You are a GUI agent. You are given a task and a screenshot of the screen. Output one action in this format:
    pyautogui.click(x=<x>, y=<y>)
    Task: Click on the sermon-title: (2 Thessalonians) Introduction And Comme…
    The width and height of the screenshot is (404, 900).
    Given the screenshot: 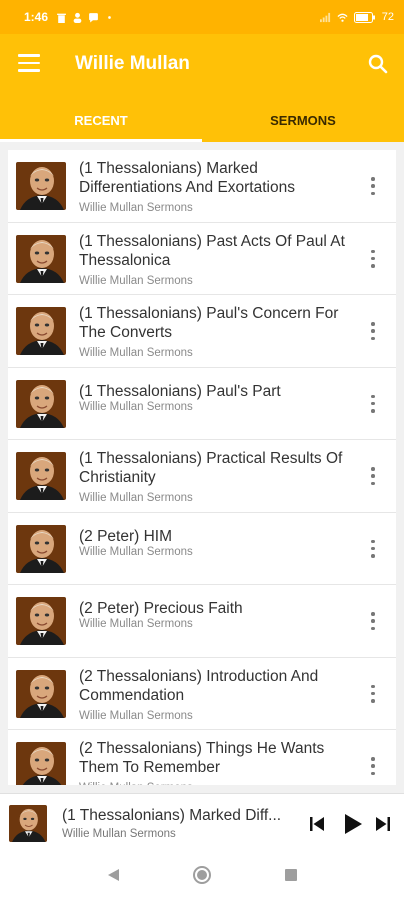 What is the action you would take?
    pyautogui.click(x=199, y=685)
    